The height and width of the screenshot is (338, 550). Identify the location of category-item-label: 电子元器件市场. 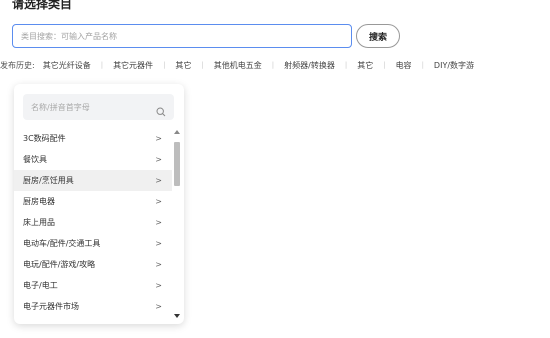
(51, 306).